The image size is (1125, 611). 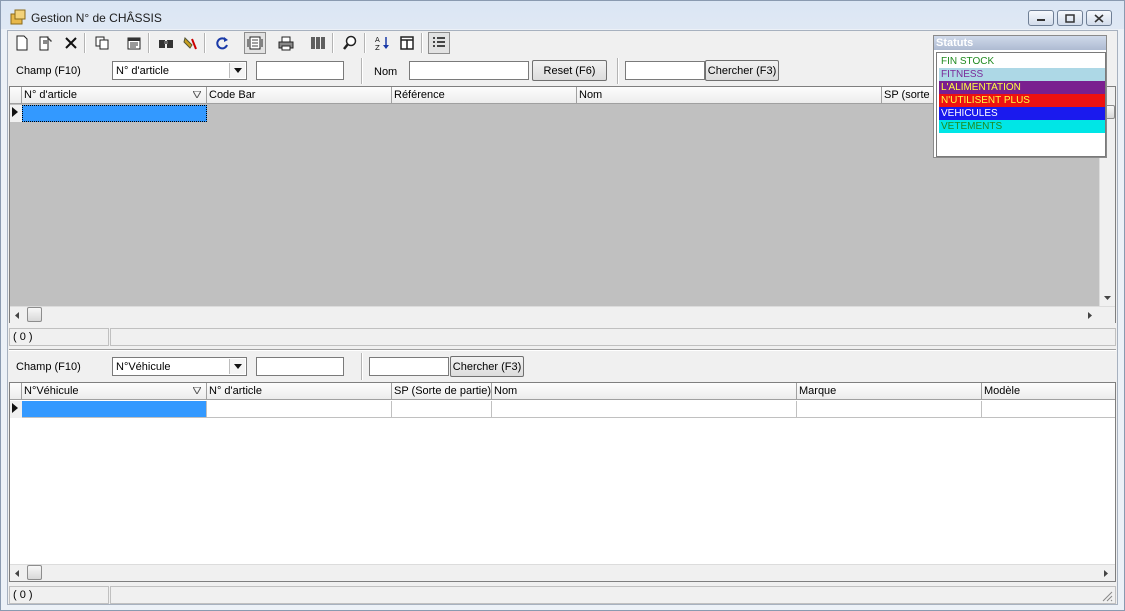 I want to click on app-icon, so click(x=18, y=17).